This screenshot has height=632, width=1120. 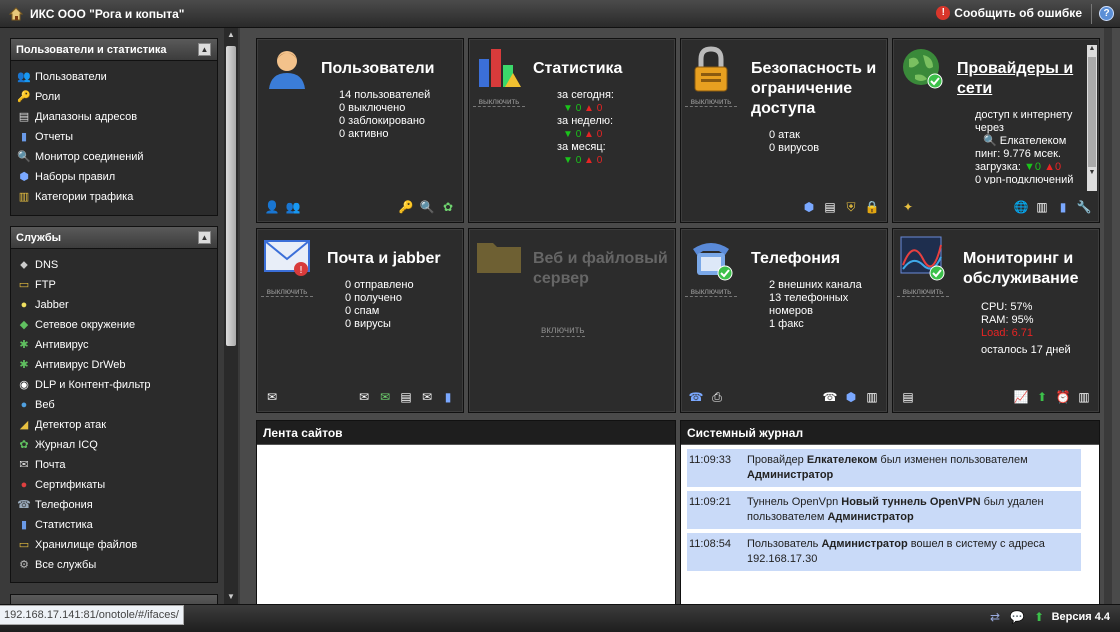 I want to click on report-error-button: ! Сообщить об ошибке, so click(x=1009, y=13).